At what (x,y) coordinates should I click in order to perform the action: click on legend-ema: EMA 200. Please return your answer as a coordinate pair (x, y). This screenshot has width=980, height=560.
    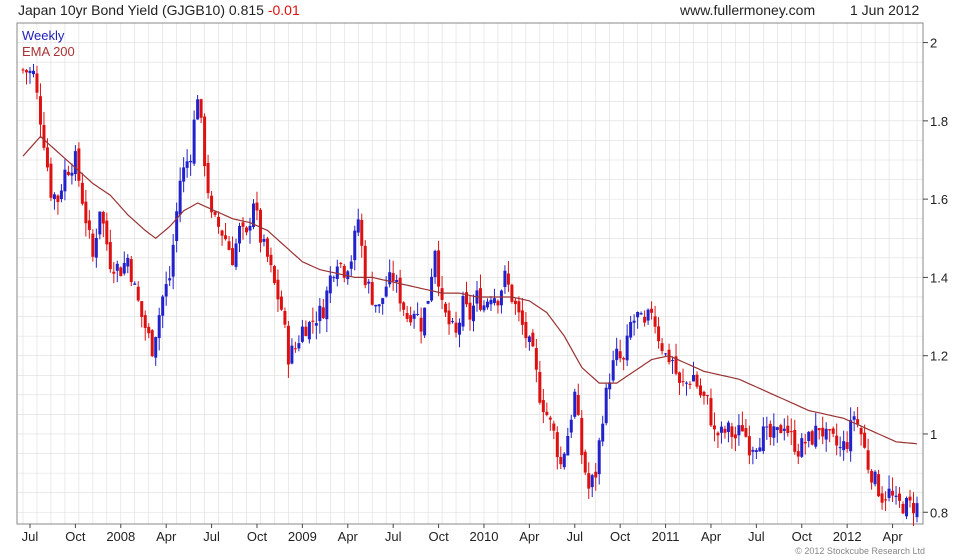
    Looking at the image, I should click on (48, 51).